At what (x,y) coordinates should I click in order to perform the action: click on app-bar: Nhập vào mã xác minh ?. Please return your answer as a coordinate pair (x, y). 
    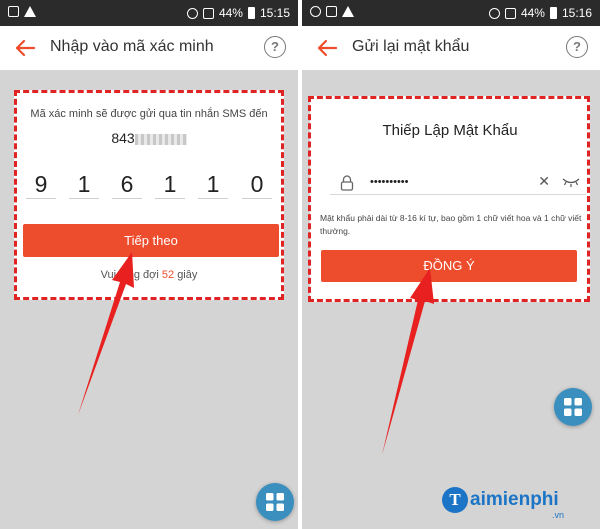
    Looking at the image, I should click on (149, 48).